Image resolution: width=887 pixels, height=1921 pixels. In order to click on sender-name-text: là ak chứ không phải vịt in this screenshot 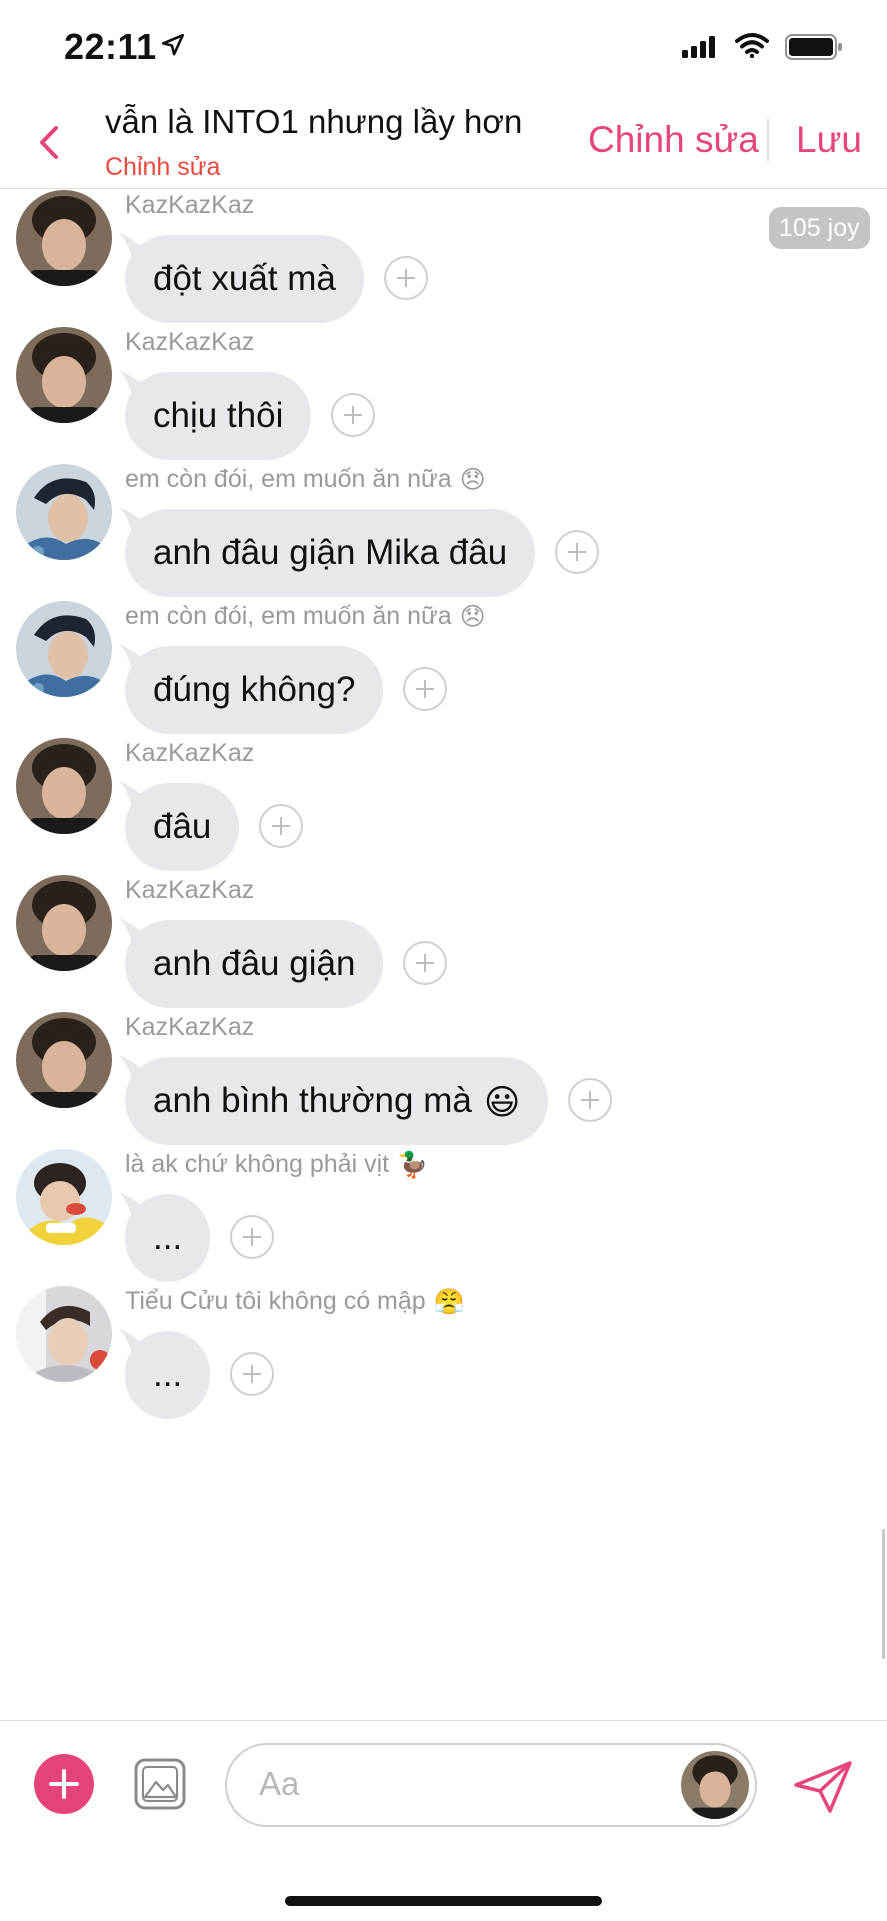, I will do `click(257, 1164)`.